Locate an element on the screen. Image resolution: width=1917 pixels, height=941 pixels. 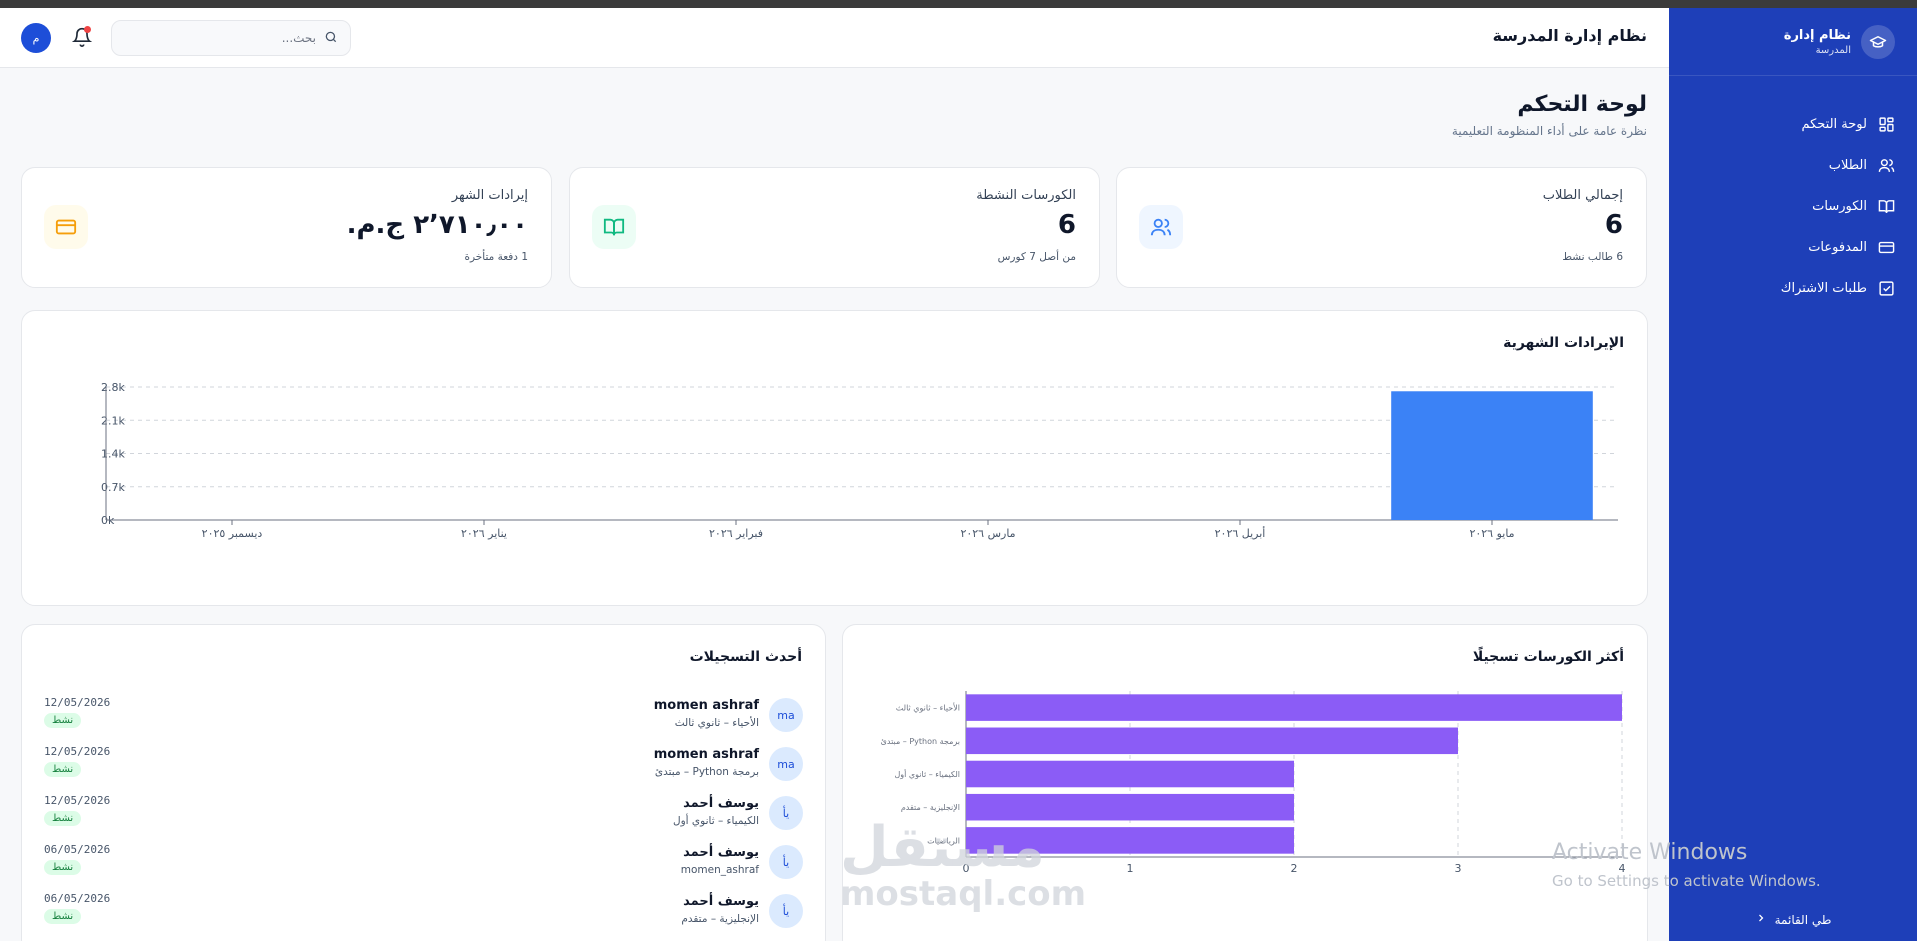
stat-card-active-courses: الكورسات النشطة 6 من أصل 7 كورس is located at coordinates (834, 227).